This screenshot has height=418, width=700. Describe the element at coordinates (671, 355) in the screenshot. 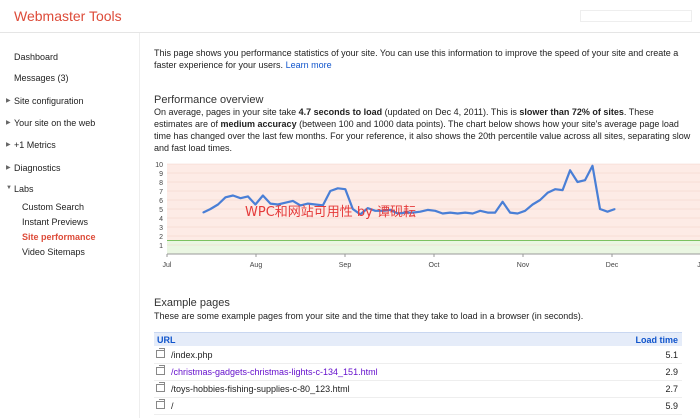

I see `row-load-time: 5.1` at that location.